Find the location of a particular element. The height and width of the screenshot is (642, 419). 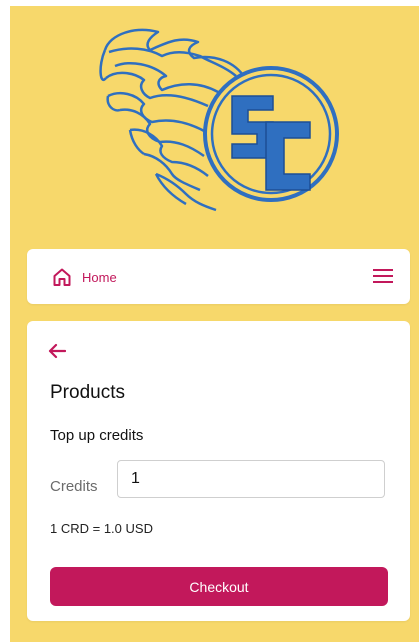

checkout-button: Checkout is located at coordinates (219, 586).